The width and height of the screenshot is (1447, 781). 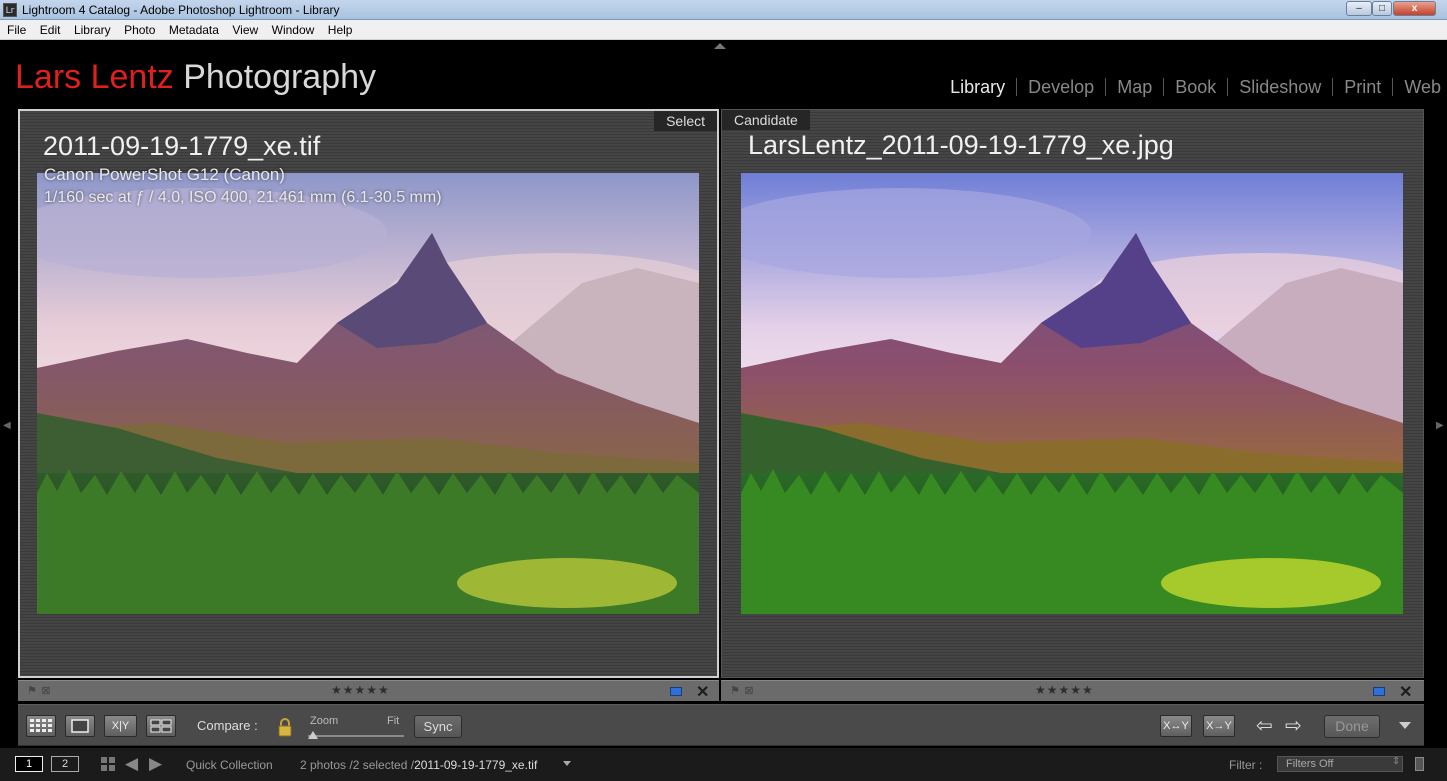 What do you see at coordinates (164, 174) in the screenshot?
I see `camera-info: Canon PowerShot G12 (Canon)` at bounding box center [164, 174].